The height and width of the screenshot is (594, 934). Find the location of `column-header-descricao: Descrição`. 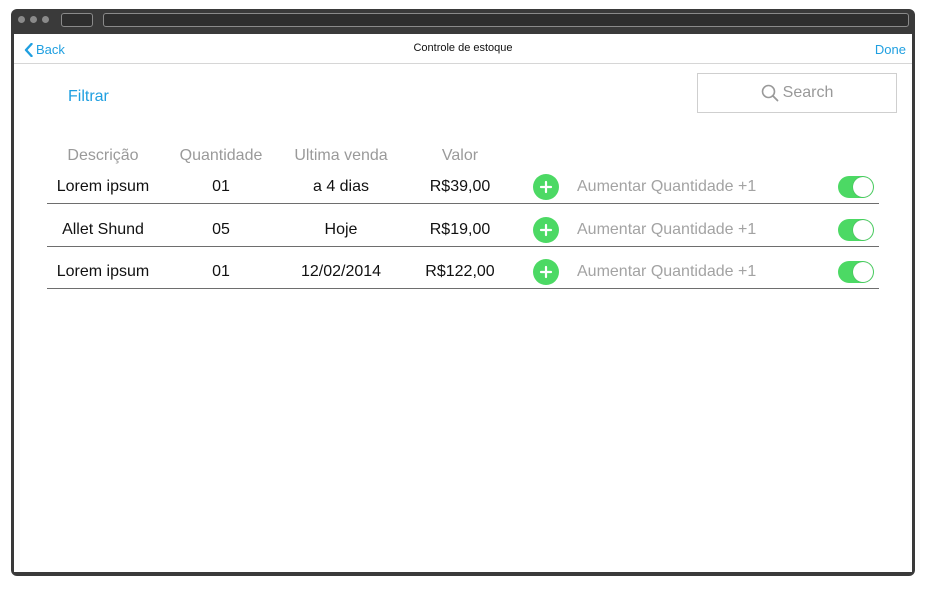

column-header-descricao: Descrição is located at coordinates (103, 155).